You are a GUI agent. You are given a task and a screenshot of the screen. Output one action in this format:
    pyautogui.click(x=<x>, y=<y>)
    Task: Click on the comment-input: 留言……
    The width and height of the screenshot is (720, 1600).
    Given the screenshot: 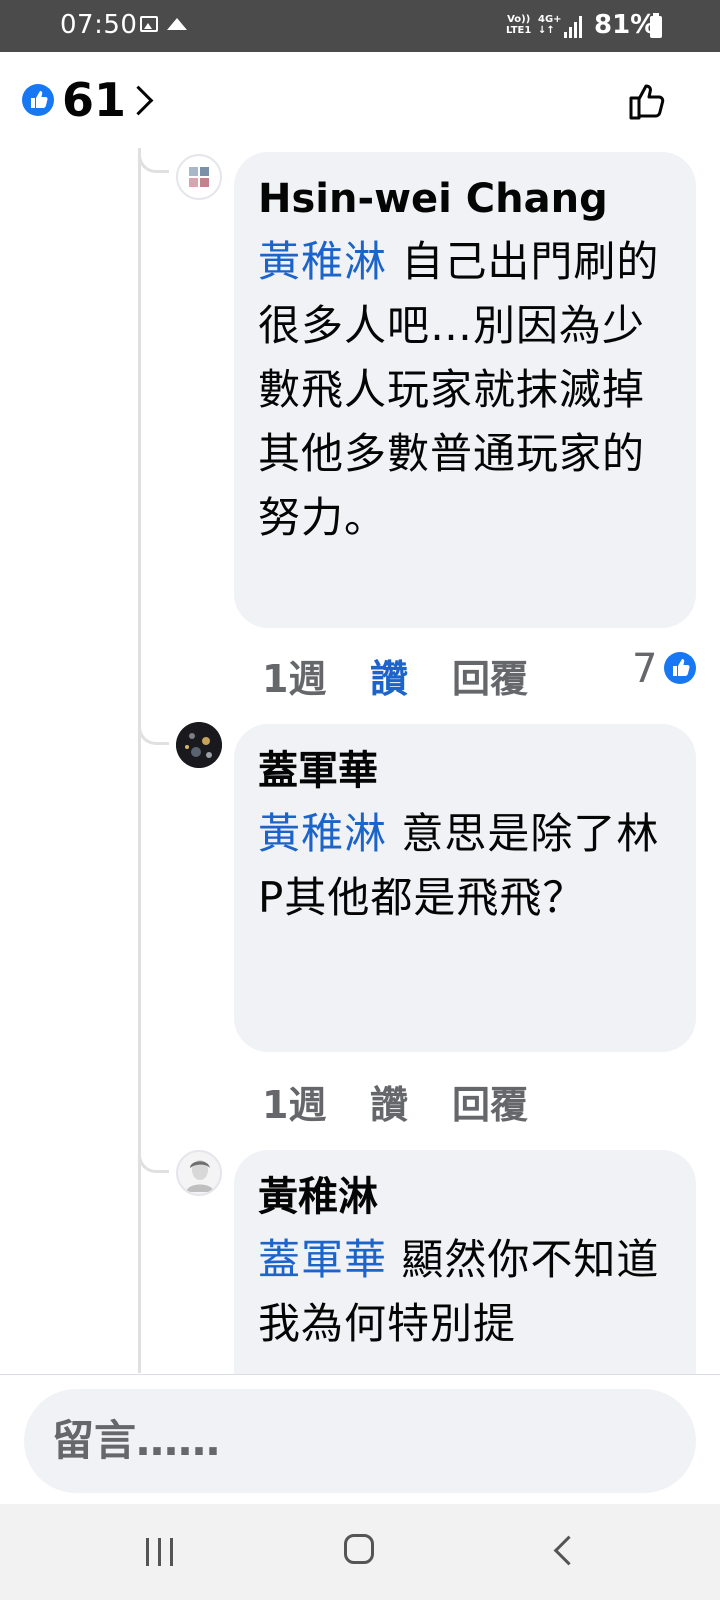 What is the action you would take?
    pyautogui.click(x=360, y=1441)
    